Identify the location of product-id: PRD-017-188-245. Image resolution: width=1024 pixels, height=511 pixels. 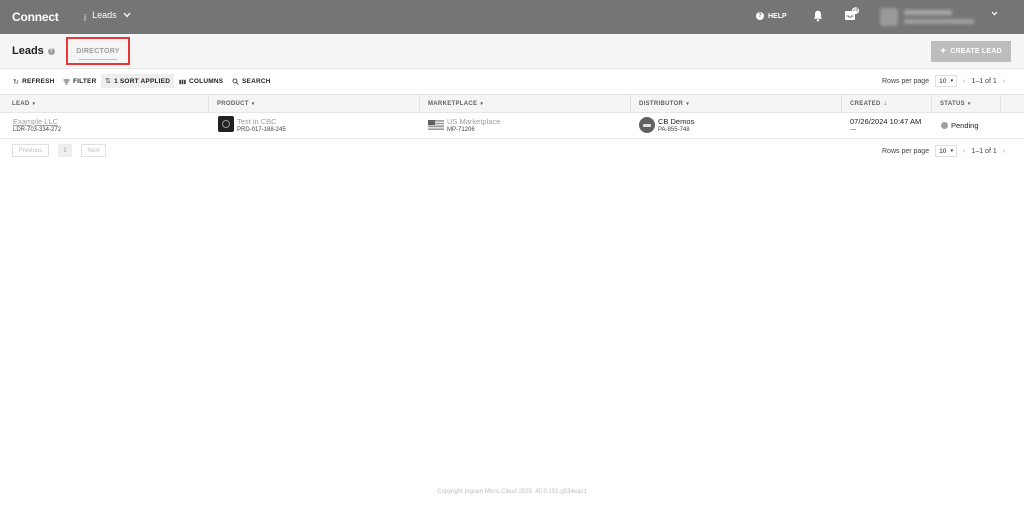
(261, 130).